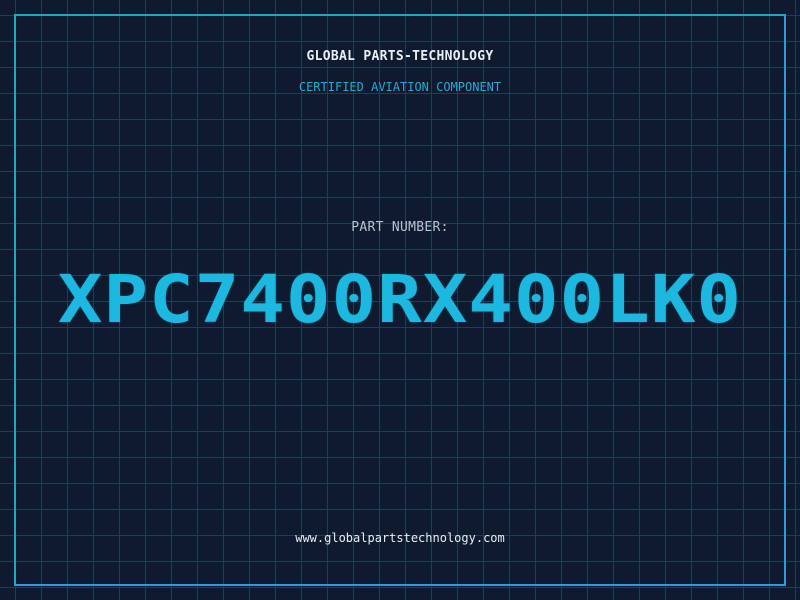  What do you see at coordinates (400, 87) in the screenshot?
I see `certification-subtitle: CERTIFIED AVIATION COMPONENT` at bounding box center [400, 87].